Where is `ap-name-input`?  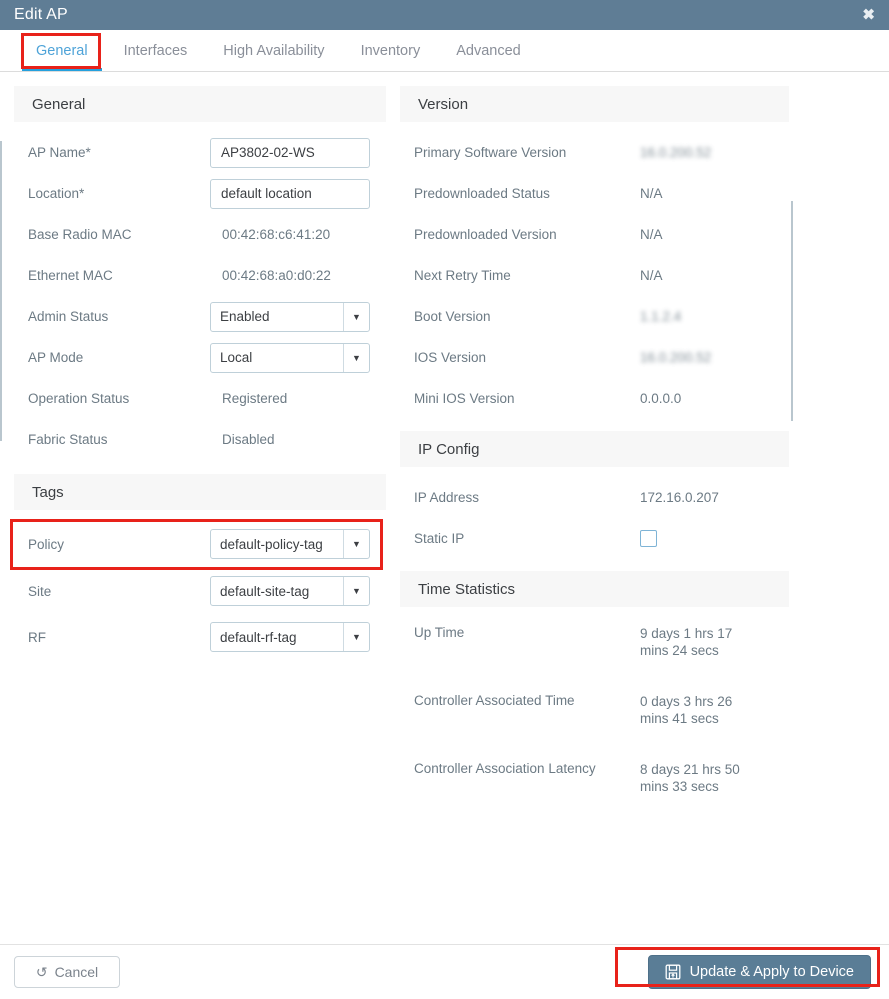
ap-name-input is located at coordinates (290, 152).